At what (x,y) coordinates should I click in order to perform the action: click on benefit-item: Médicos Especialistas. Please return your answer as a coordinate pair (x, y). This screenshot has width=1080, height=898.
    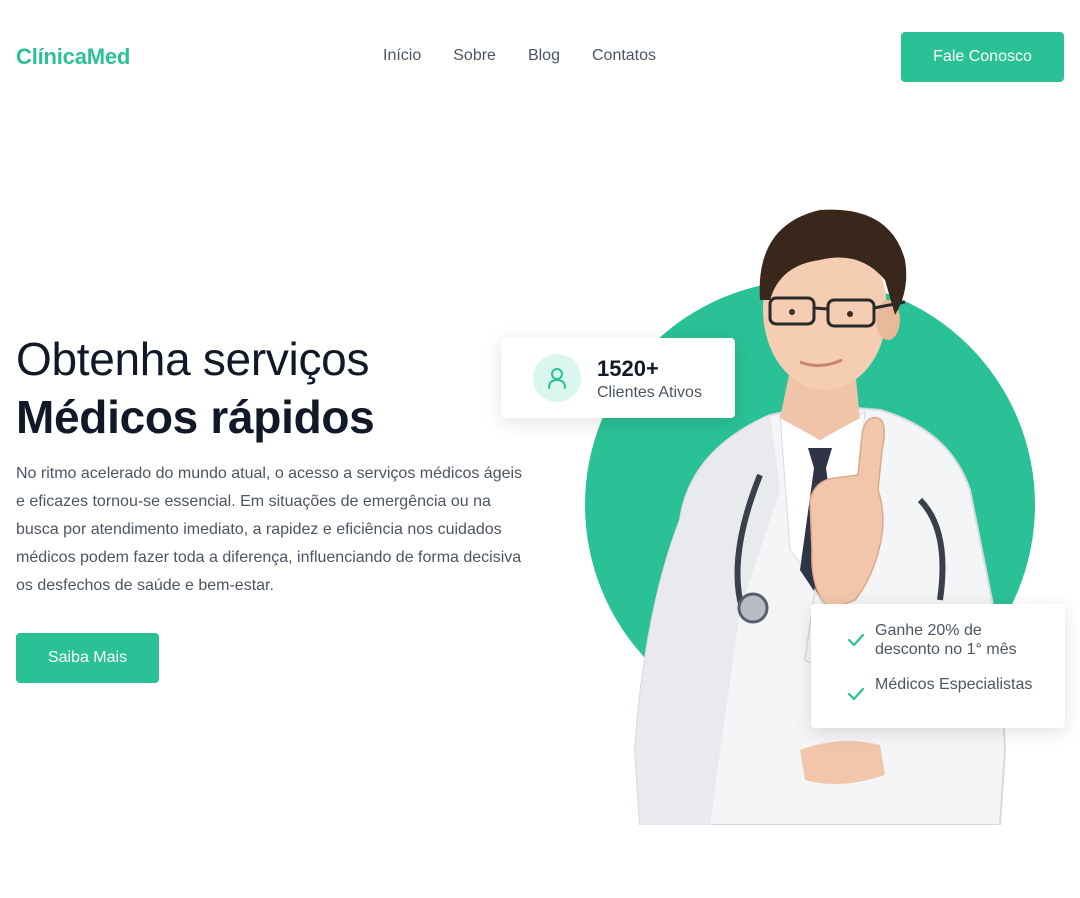
    Looking at the image, I should click on (947, 689).